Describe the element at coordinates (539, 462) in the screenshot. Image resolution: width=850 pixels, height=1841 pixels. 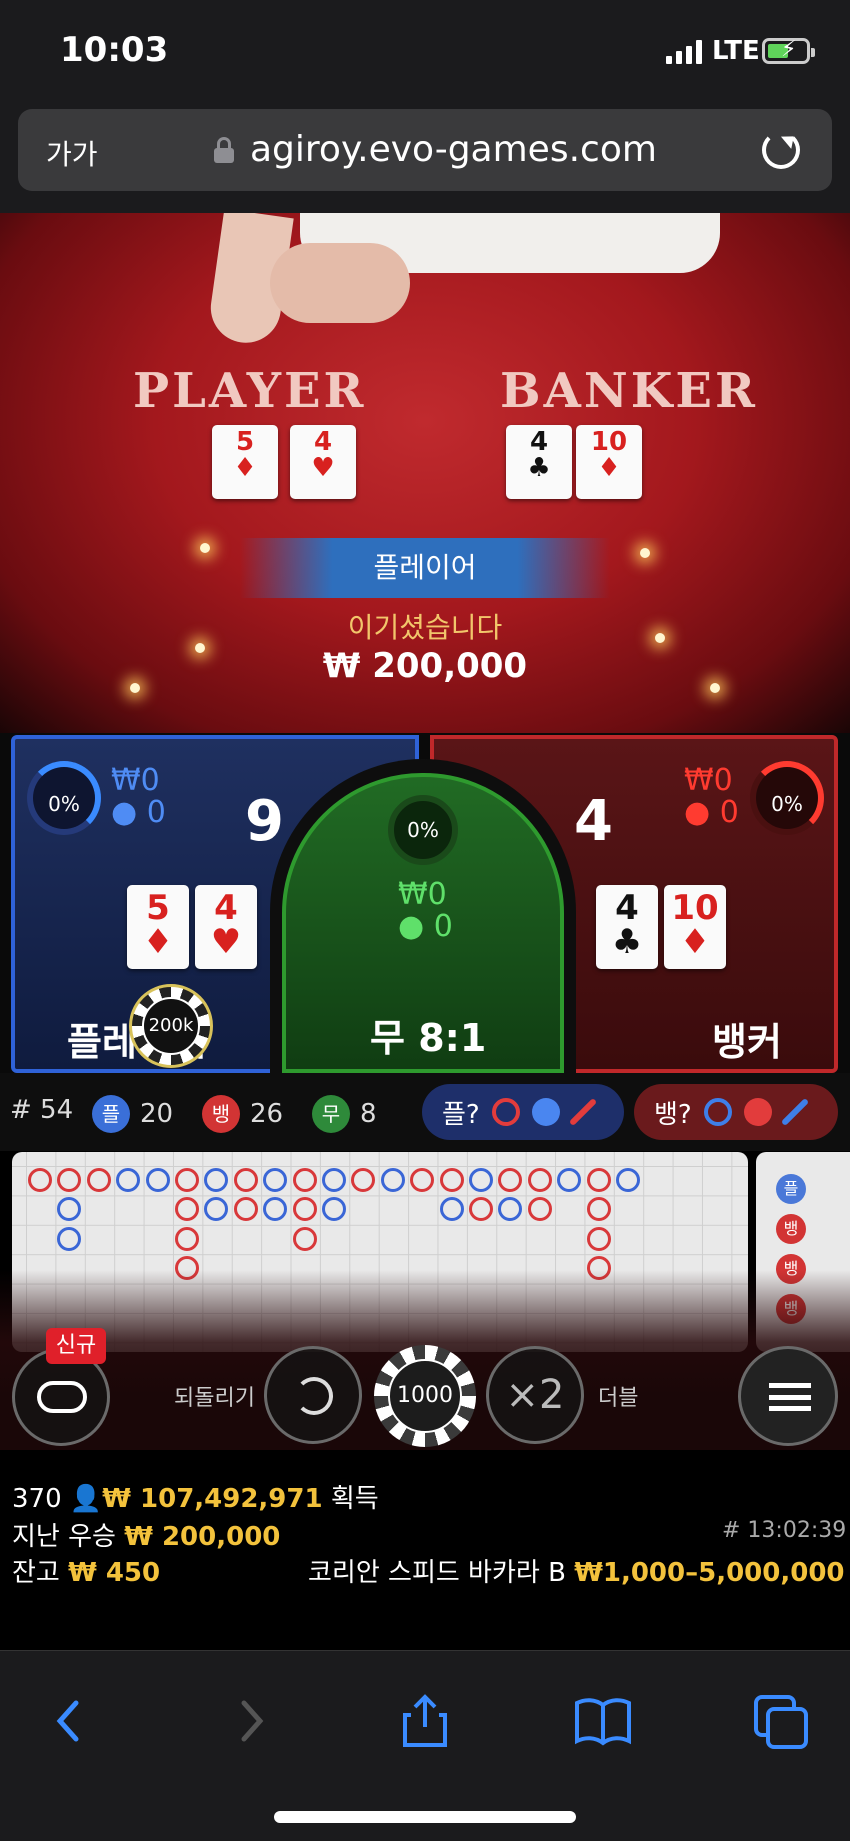
I see `table-card: 4 ♣` at that location.